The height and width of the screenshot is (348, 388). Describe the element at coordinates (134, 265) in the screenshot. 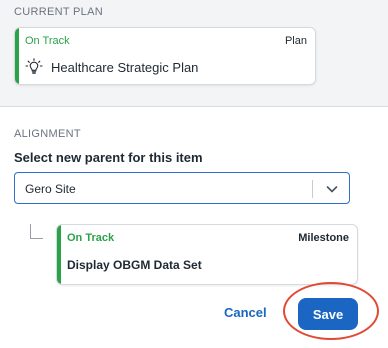

I see `milestone-name: Display OBGM Data Set` at that location.